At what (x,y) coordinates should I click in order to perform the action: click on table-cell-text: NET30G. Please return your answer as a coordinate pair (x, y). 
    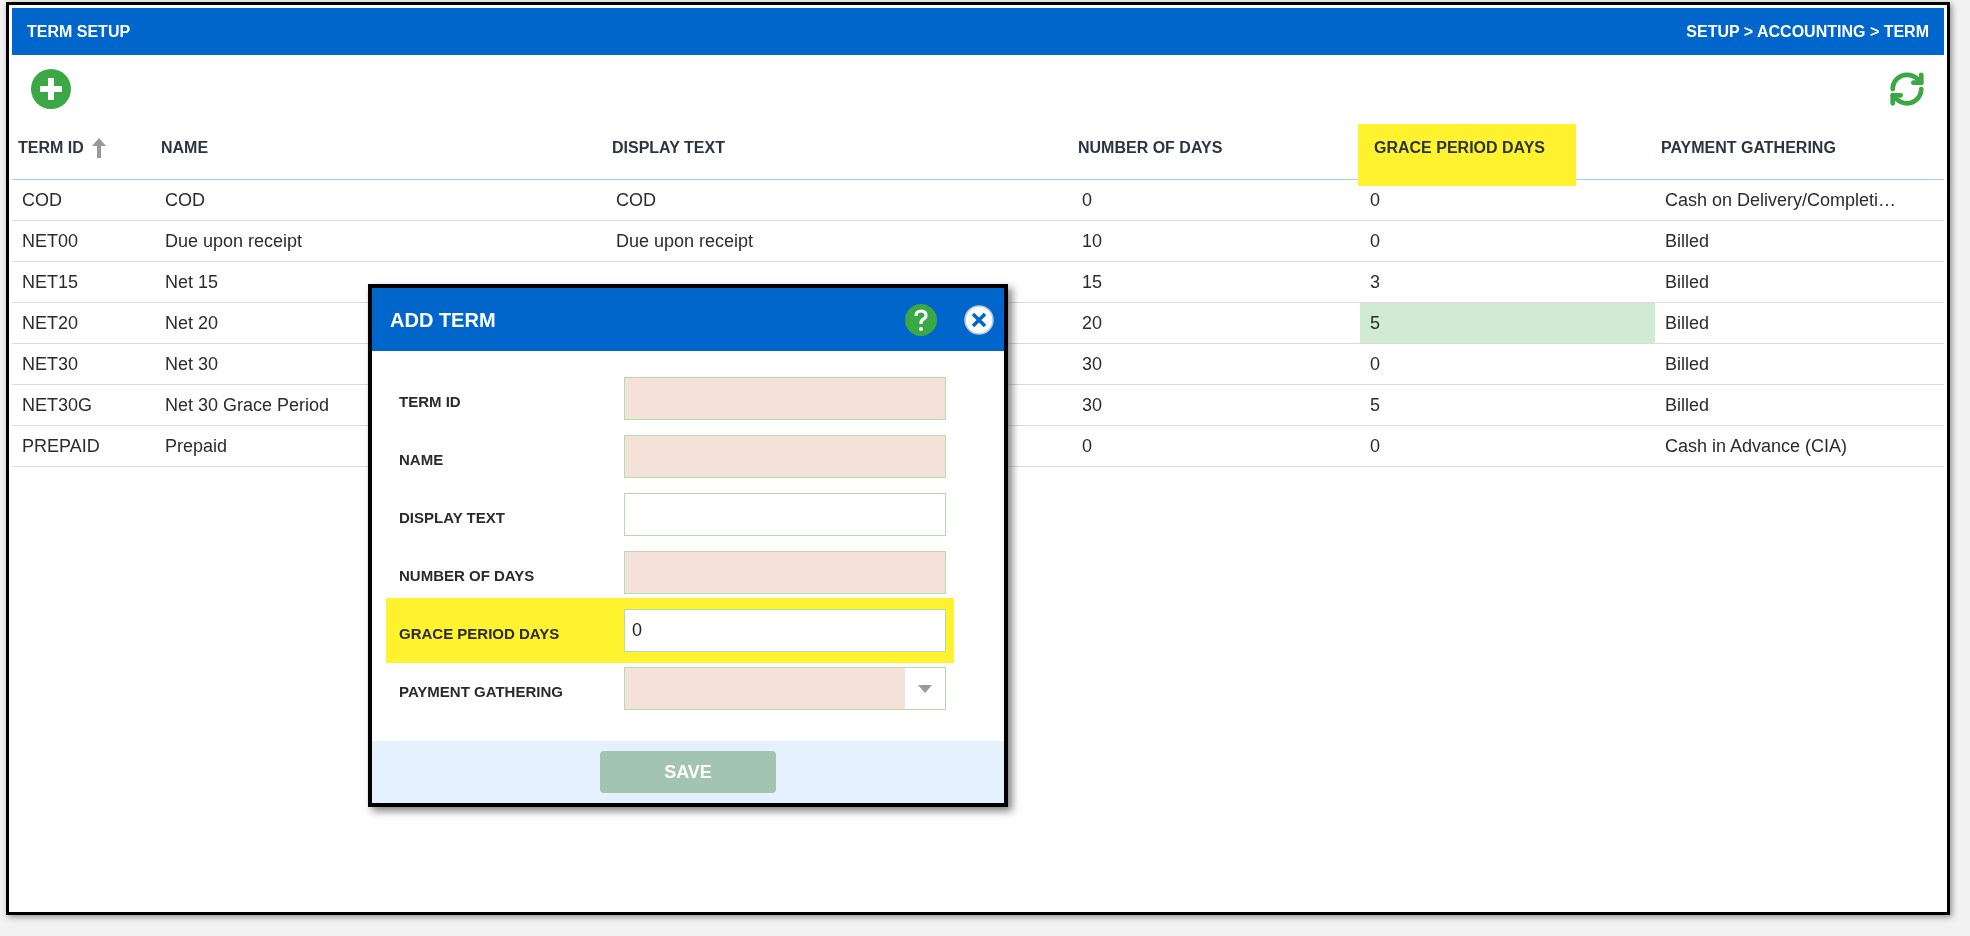
    Looking at the image, I should click on (57, 405).